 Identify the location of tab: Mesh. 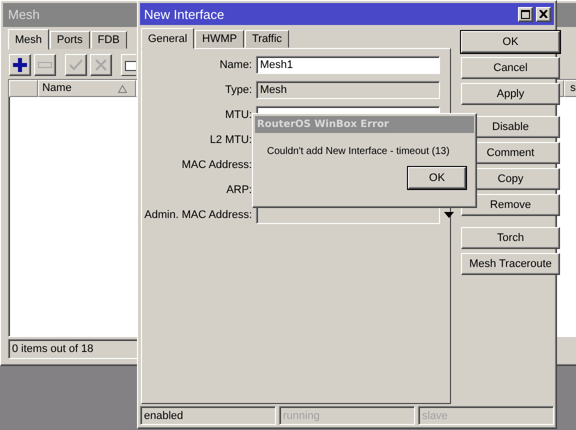
(28, 39).